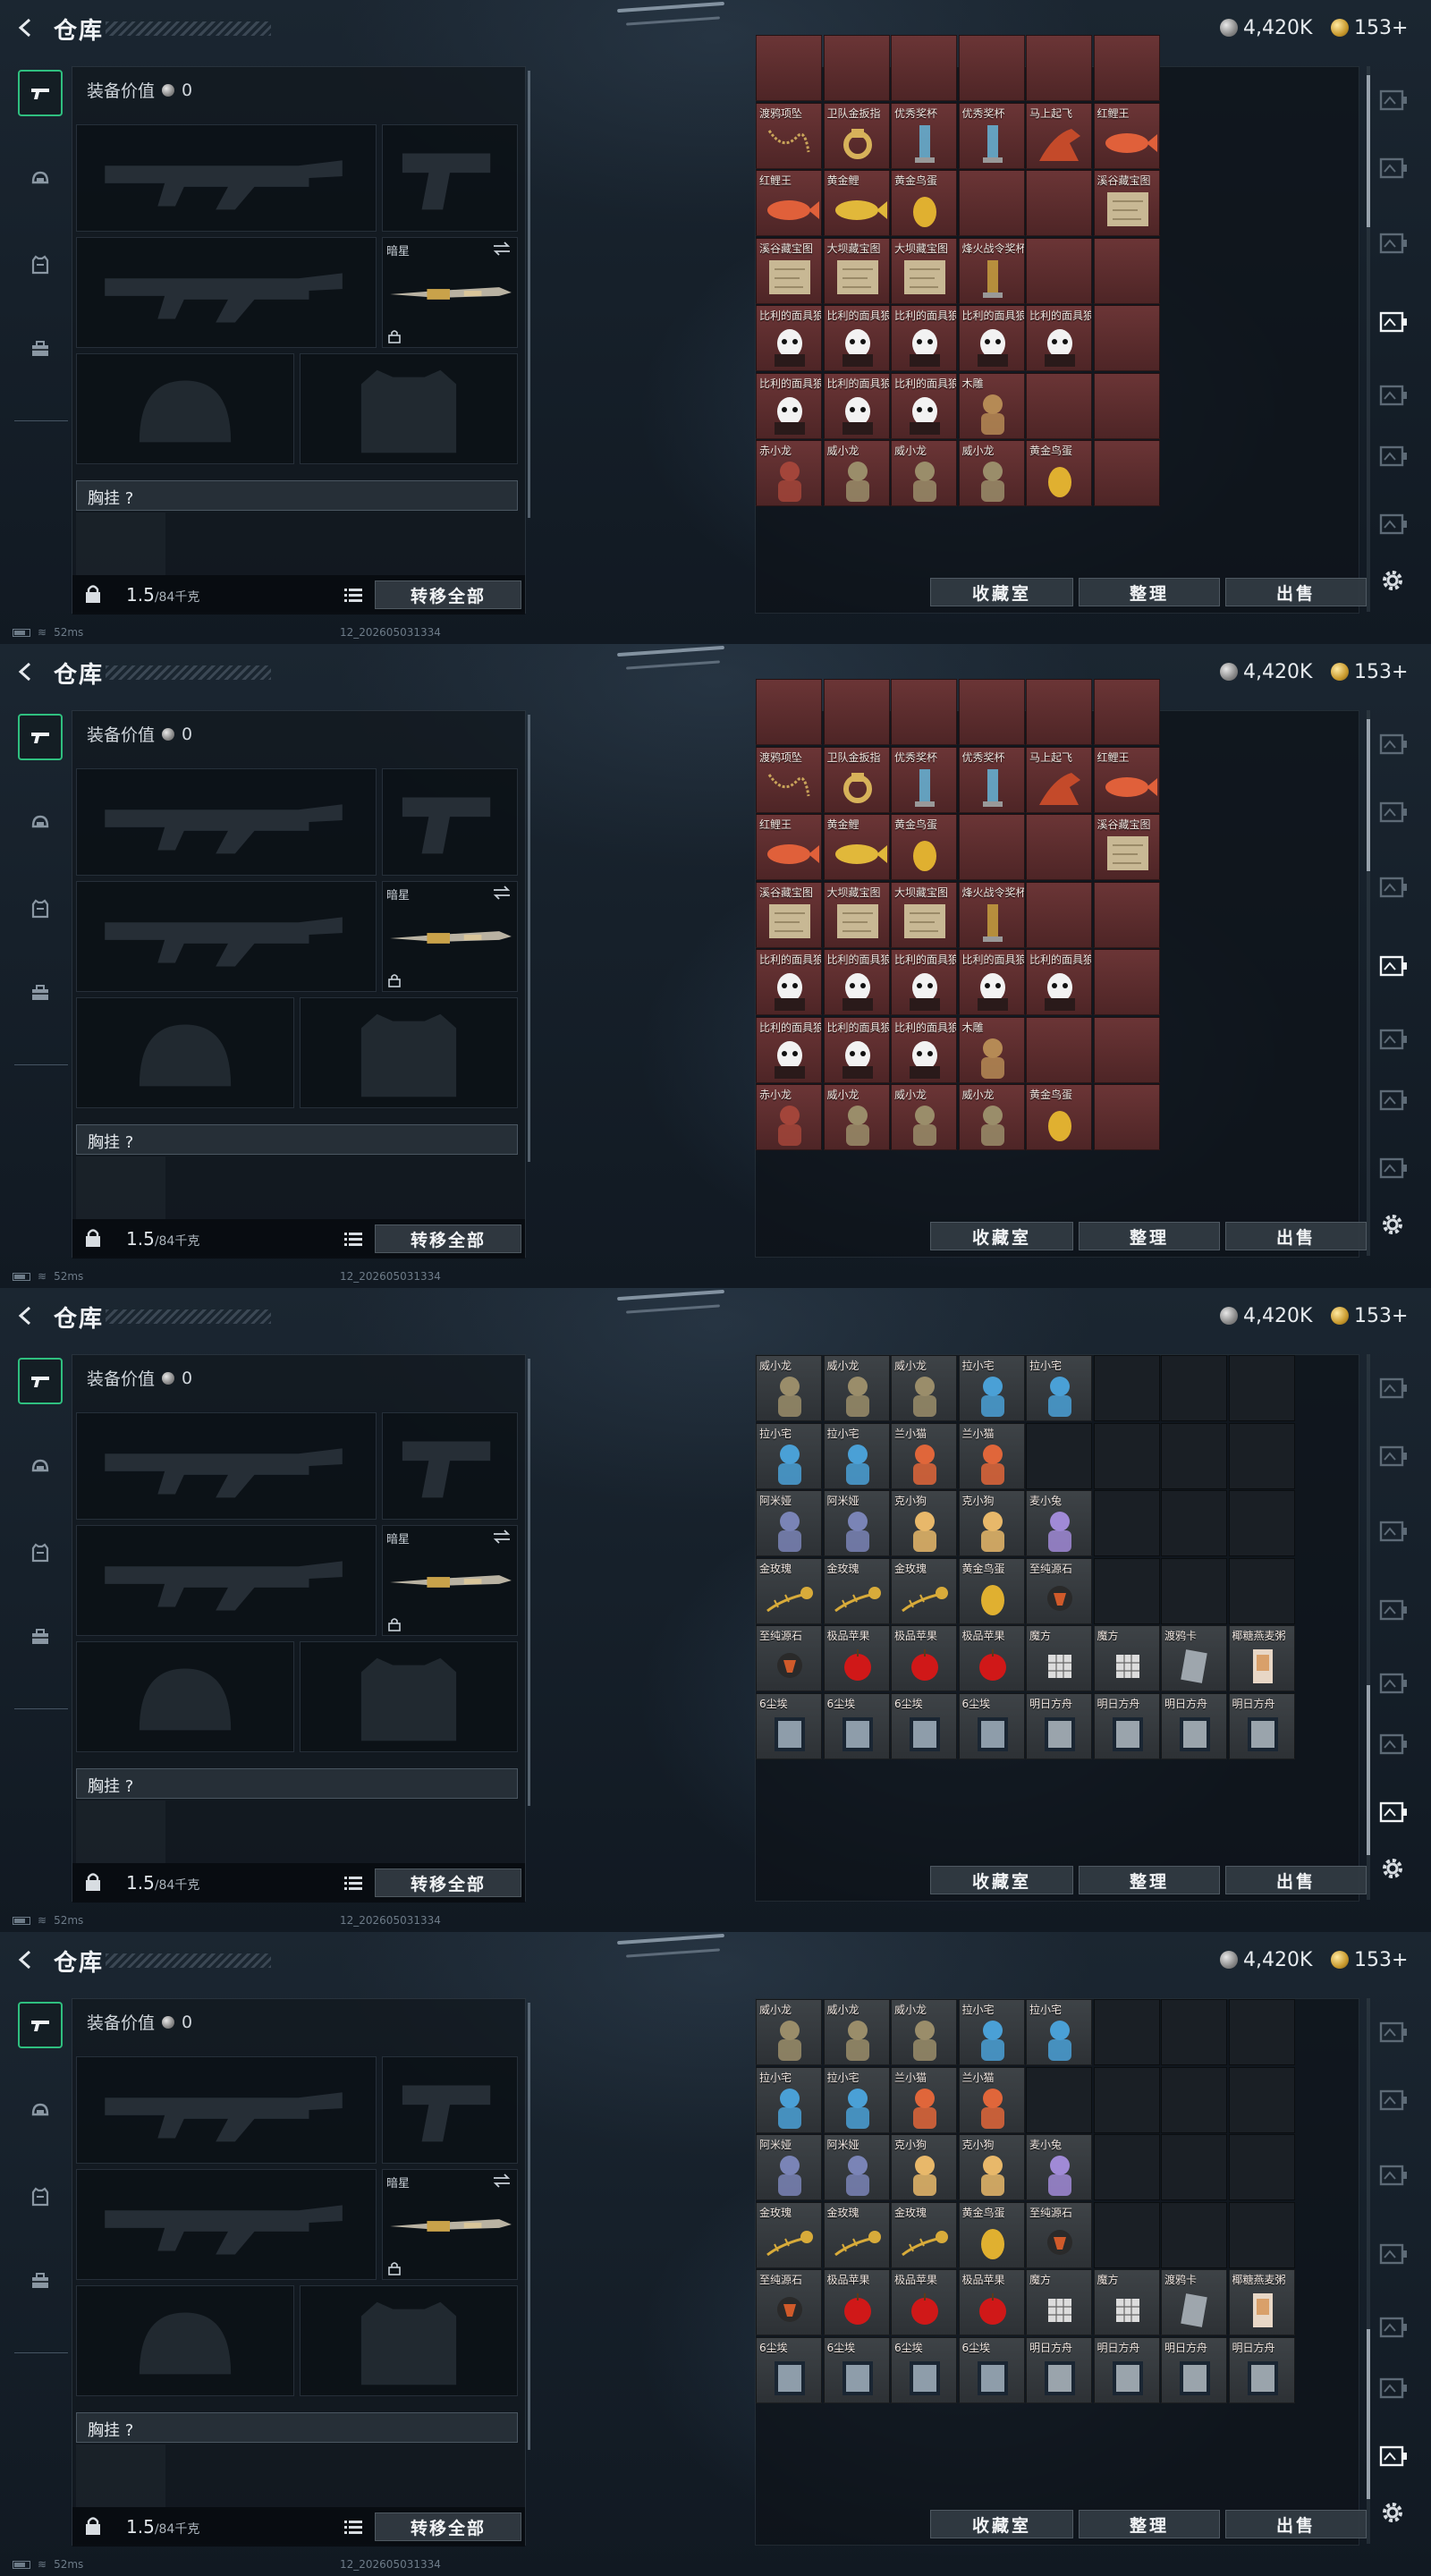 The image size is (1431, 2576). I want to click on tab-vest, so click(41, 909).